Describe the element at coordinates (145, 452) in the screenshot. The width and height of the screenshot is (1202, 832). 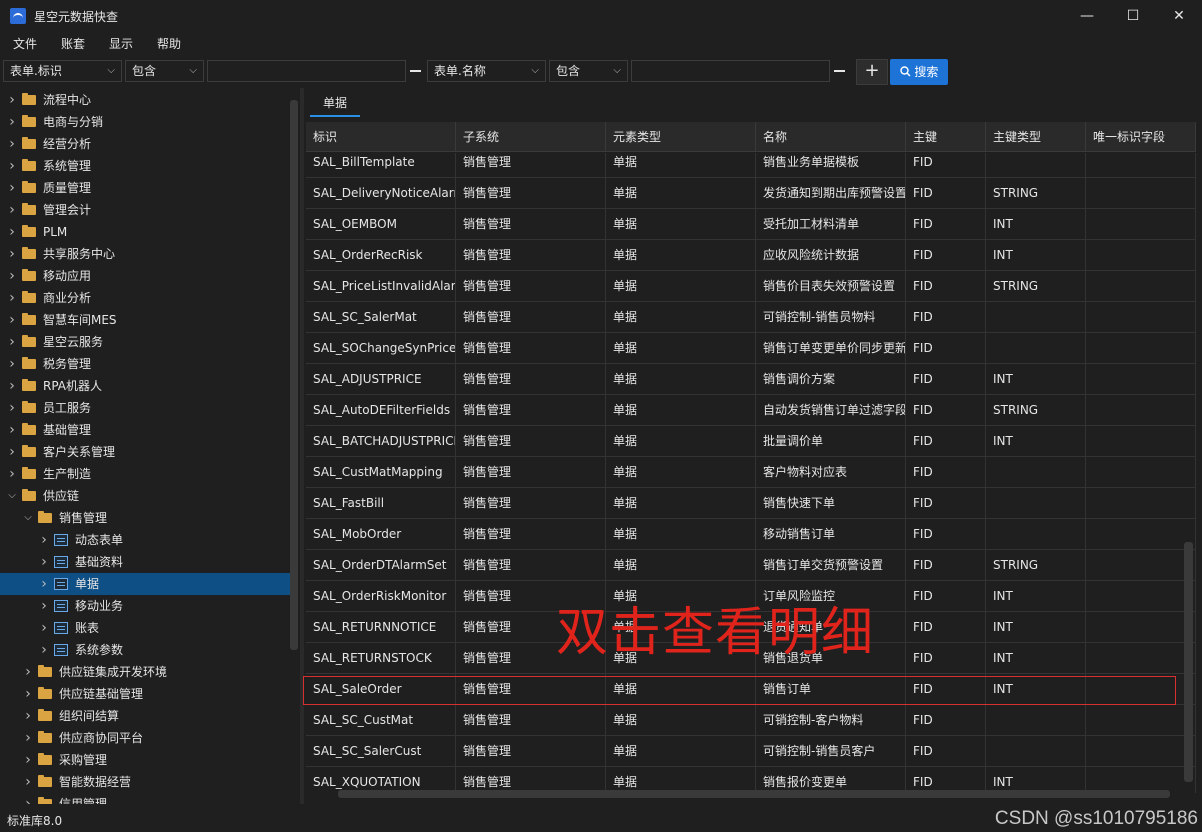
I see `tree-item: › 客户关系管理` at that location.